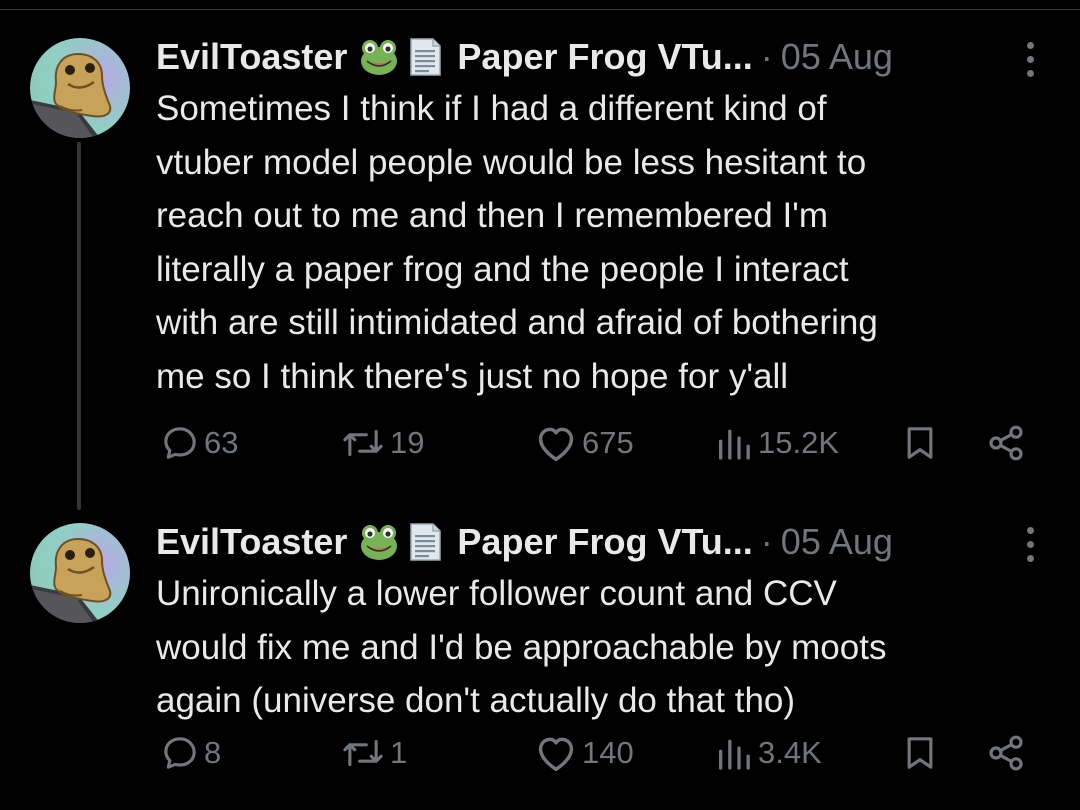 The height and width of the screenshot is (810, 1080). What do you see at coordinates (399, 752) in the screenshot?
I see `repost-count: 1` at bounding box center [399, 752].